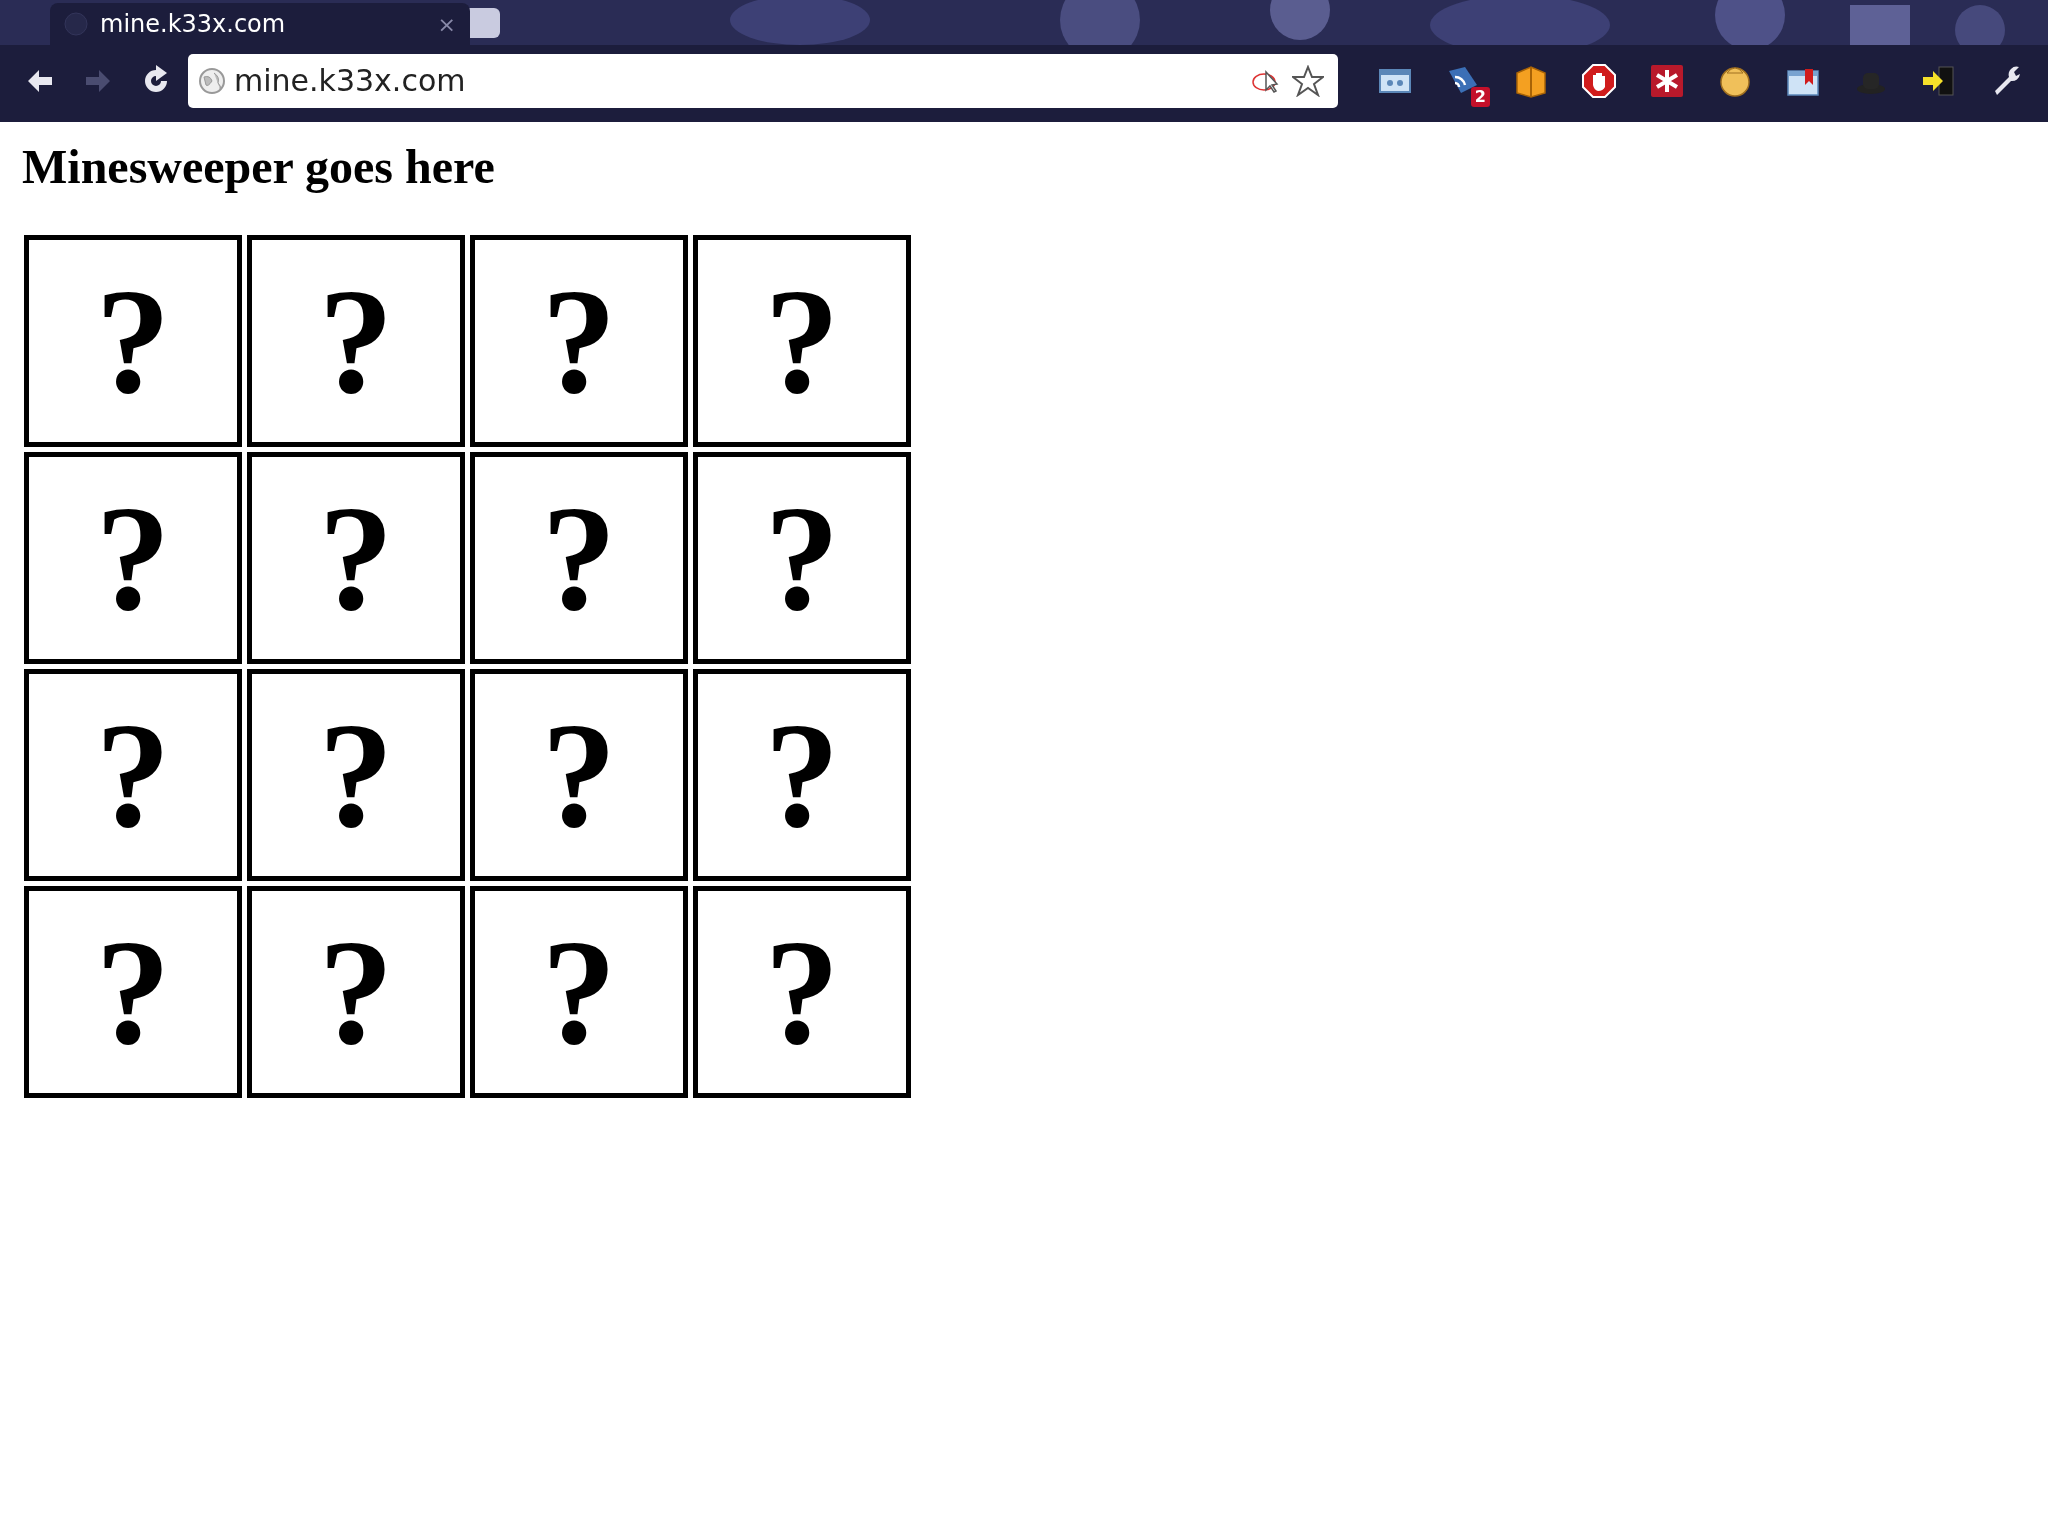 The image size is (2048, 1536). I want to click on page-heading: Minesweeper goes here, so click(259, 167).